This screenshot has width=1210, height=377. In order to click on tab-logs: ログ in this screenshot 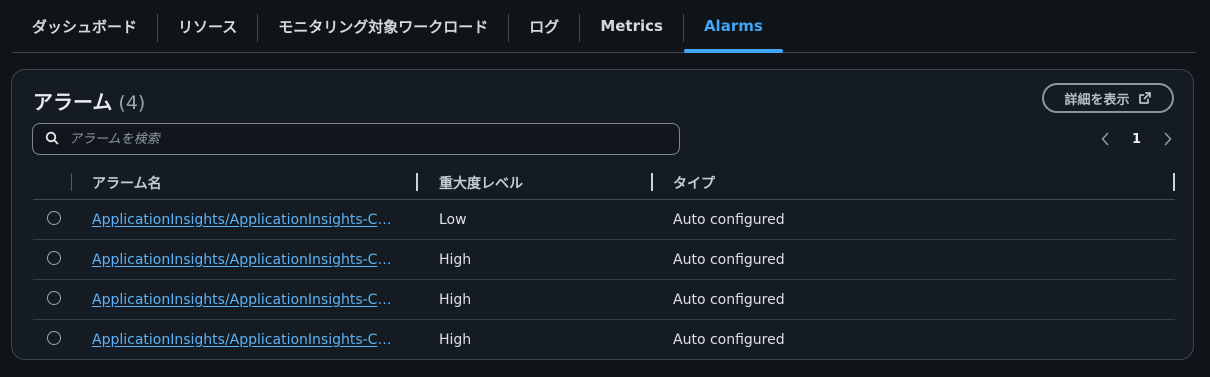, I will do `click(544, 26)`.